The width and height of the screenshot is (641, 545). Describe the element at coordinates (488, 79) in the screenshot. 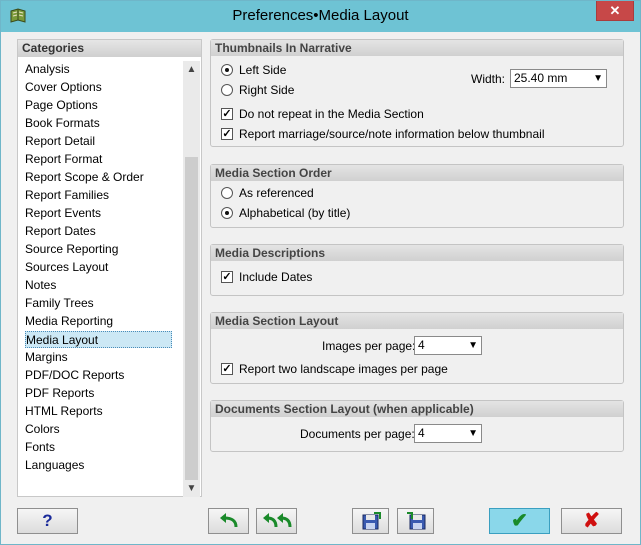

I see `width-label: Width:` at that location.